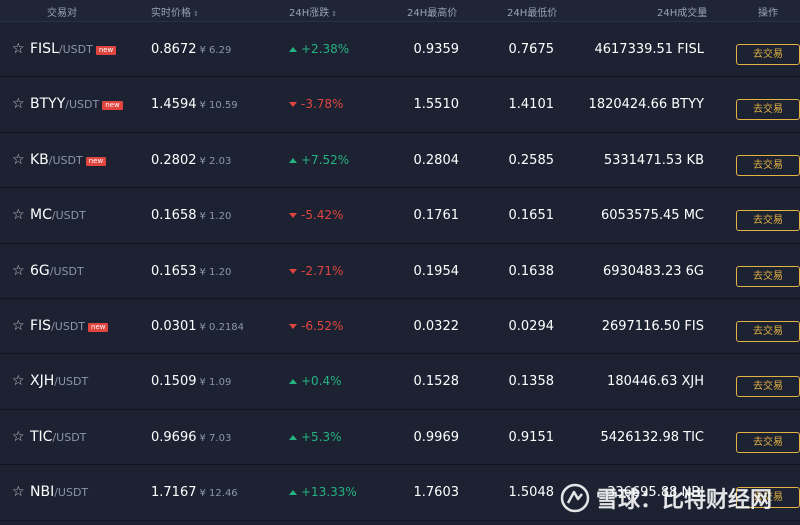 This screenshot has height=525, width=800. Describe the element at coordinates (47, 104) in the screenshot. I see `pair-base: BTYY` at that location.